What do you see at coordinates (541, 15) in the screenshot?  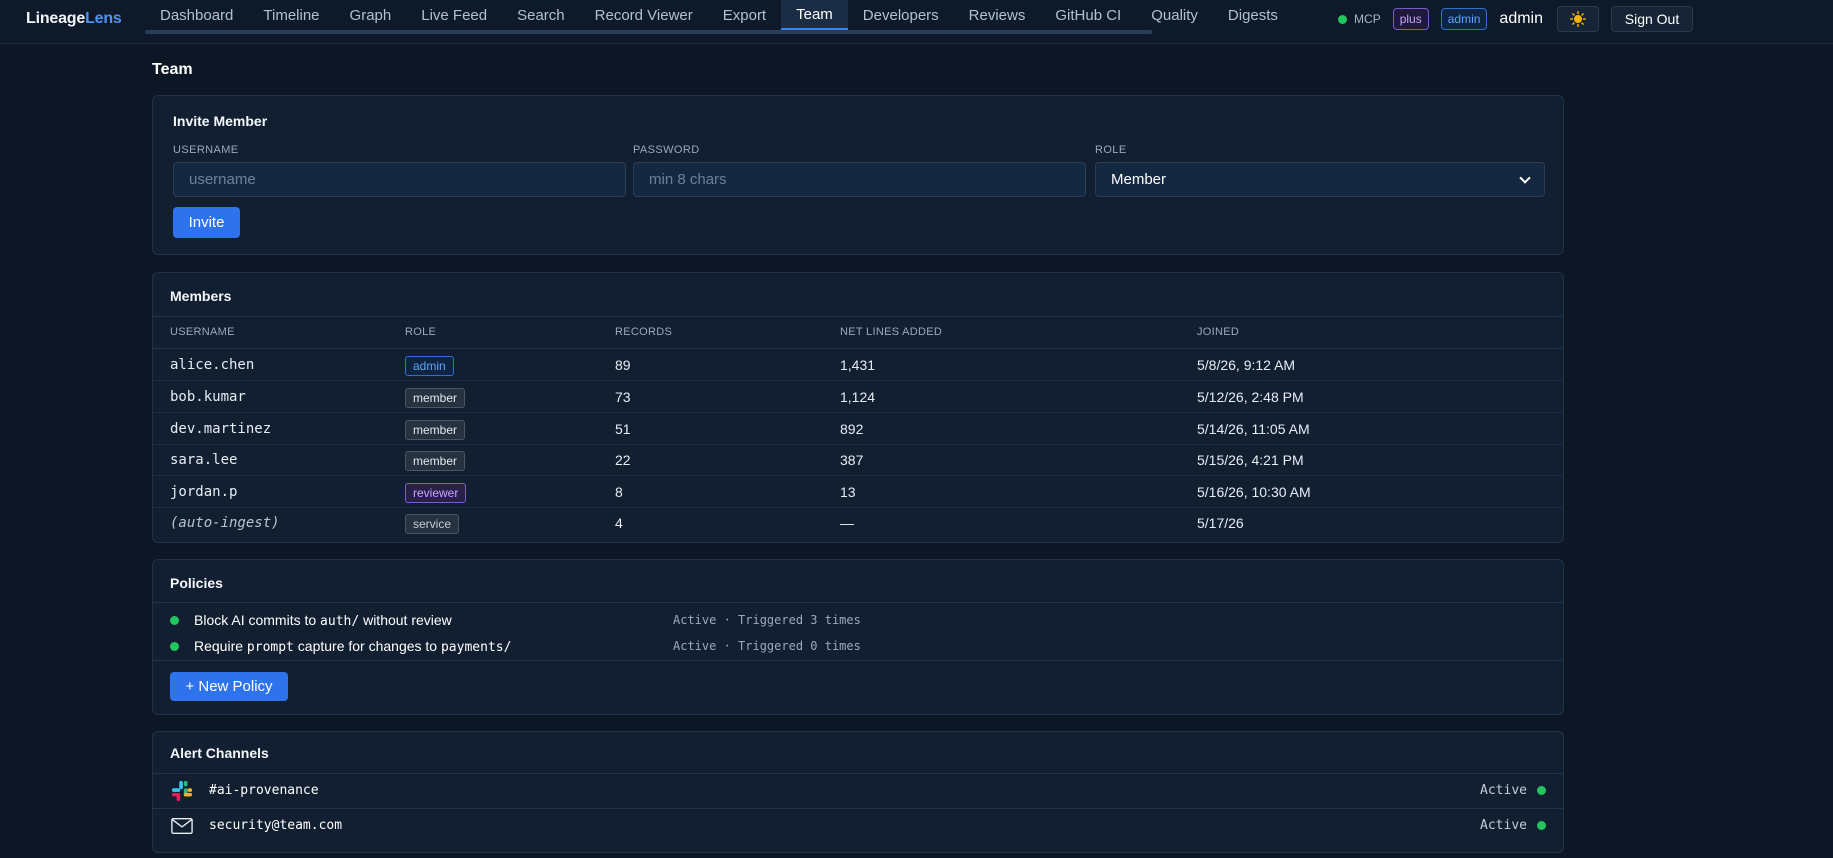 I see `nav-search: Search` at bounding box center [541, 15].